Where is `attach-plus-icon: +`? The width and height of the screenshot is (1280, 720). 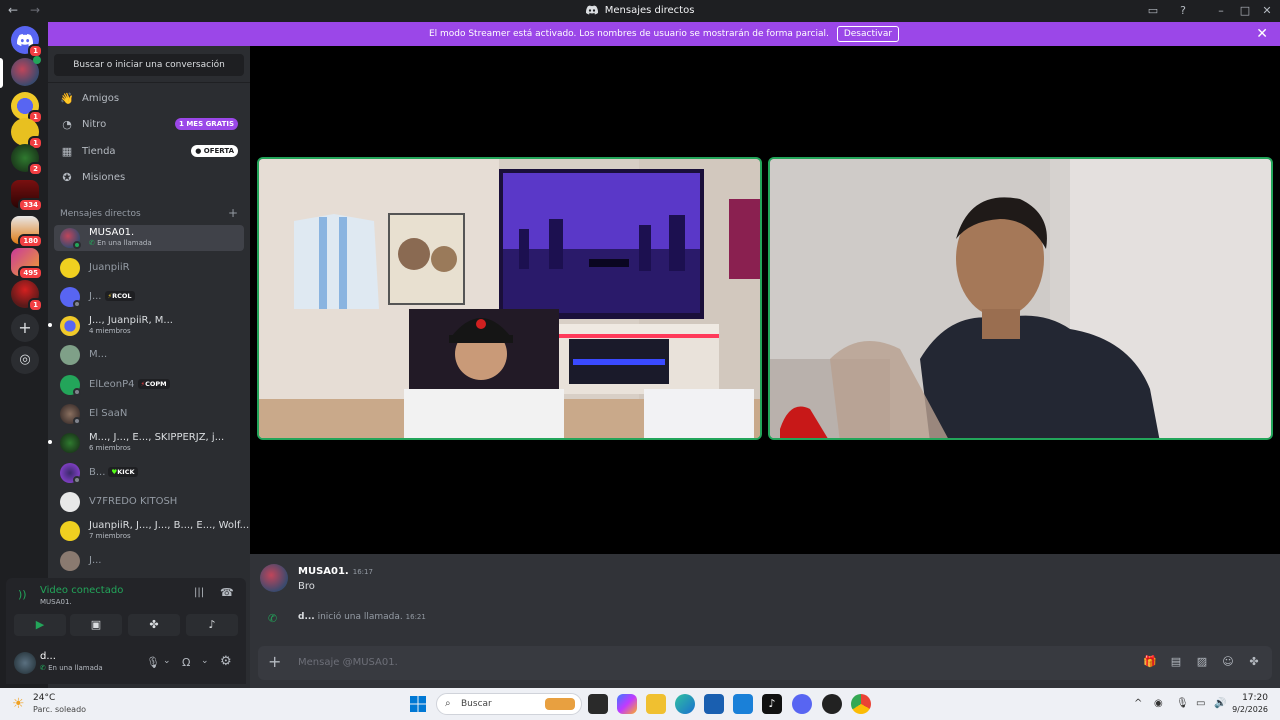 attach-plus-icon: + is located at coordinates (274, 661).